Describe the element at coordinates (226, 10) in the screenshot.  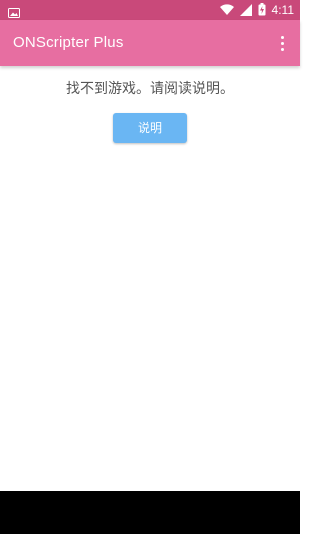
I see `wifi-icon` at that location.